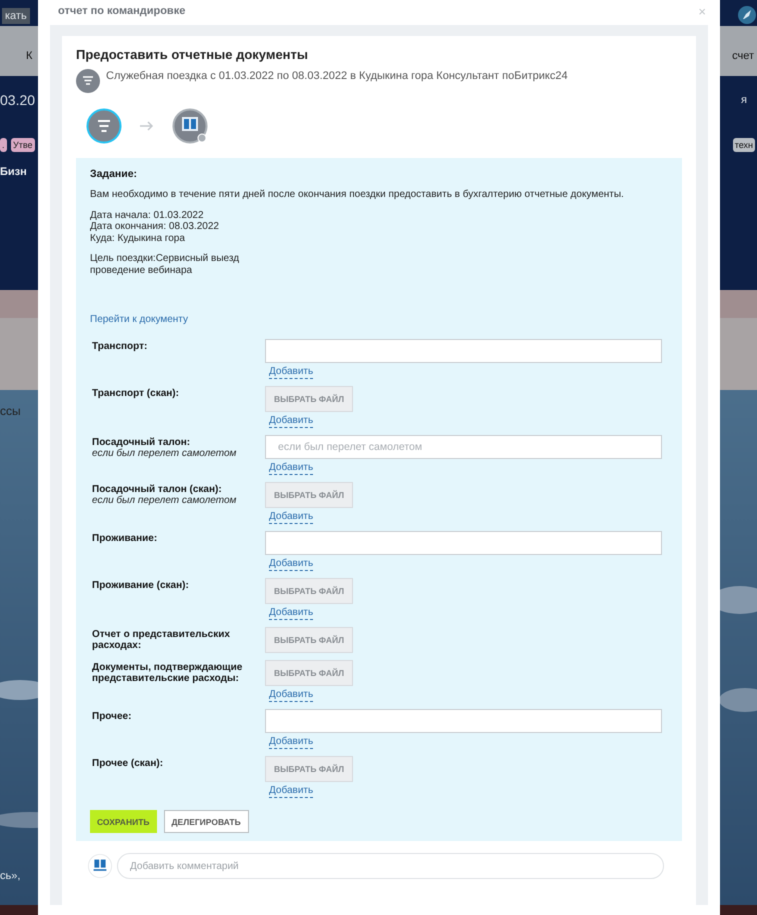 This screenshot has width=757, height=915. What do you see at coordinates (3, 145) in the screenshot?
I see `background-text: .` at bounding box center [3, 145].